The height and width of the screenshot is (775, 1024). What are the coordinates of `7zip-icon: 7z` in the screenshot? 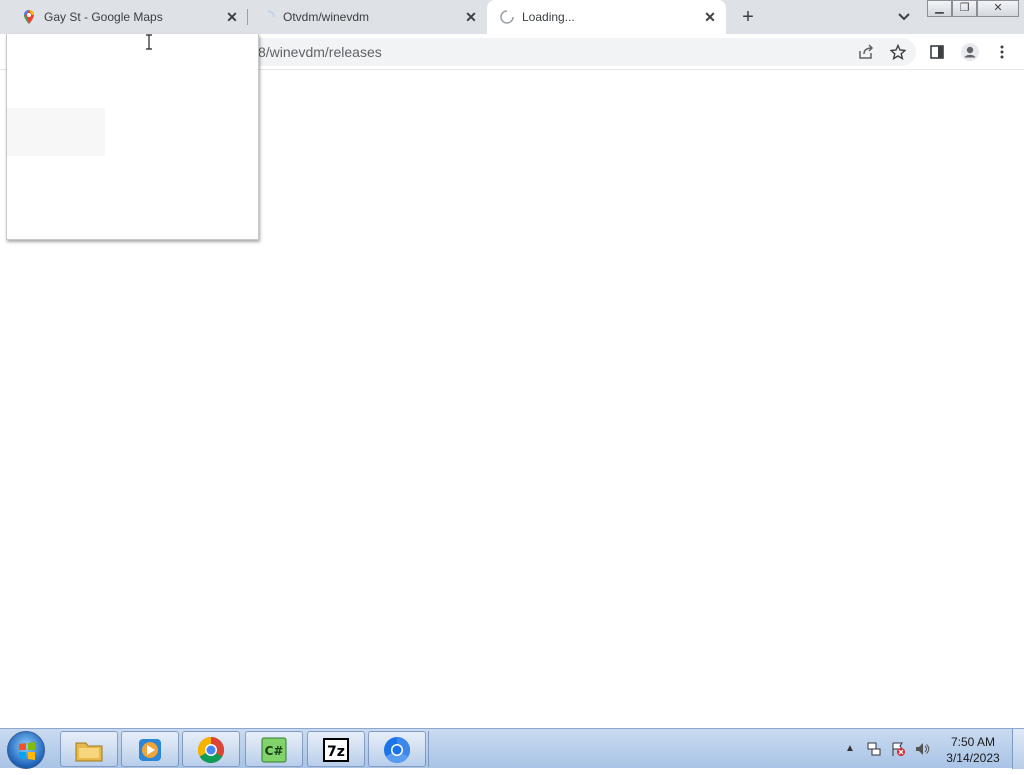 It's located at (336, 750).